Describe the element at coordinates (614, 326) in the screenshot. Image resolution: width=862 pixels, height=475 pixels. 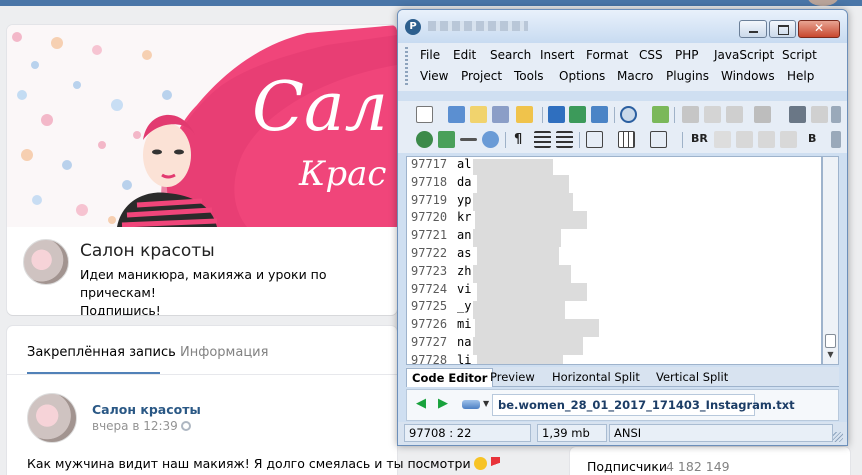
I see `code-line: 97726 mi` at that location.